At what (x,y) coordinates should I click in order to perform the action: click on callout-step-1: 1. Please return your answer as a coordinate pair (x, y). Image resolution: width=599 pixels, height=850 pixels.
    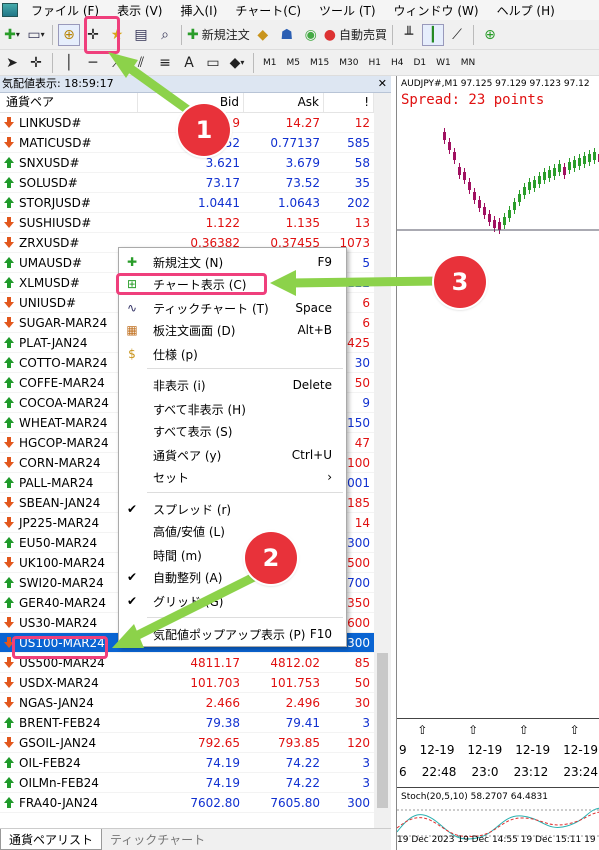
    Looking at the image, I should click on (204, 130).